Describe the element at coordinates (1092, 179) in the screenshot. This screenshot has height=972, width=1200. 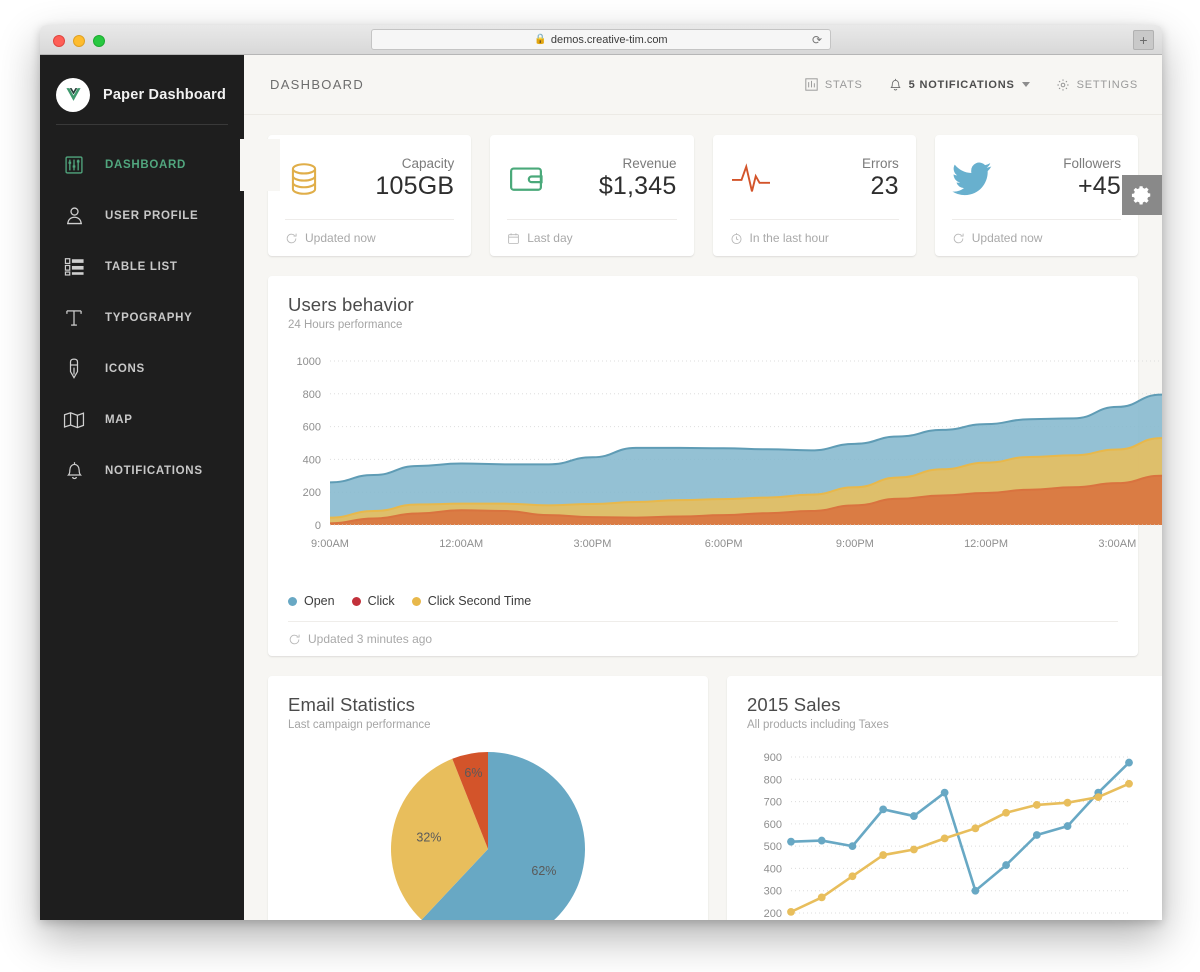
I see `stat-card-text: Followers +45` at that location.